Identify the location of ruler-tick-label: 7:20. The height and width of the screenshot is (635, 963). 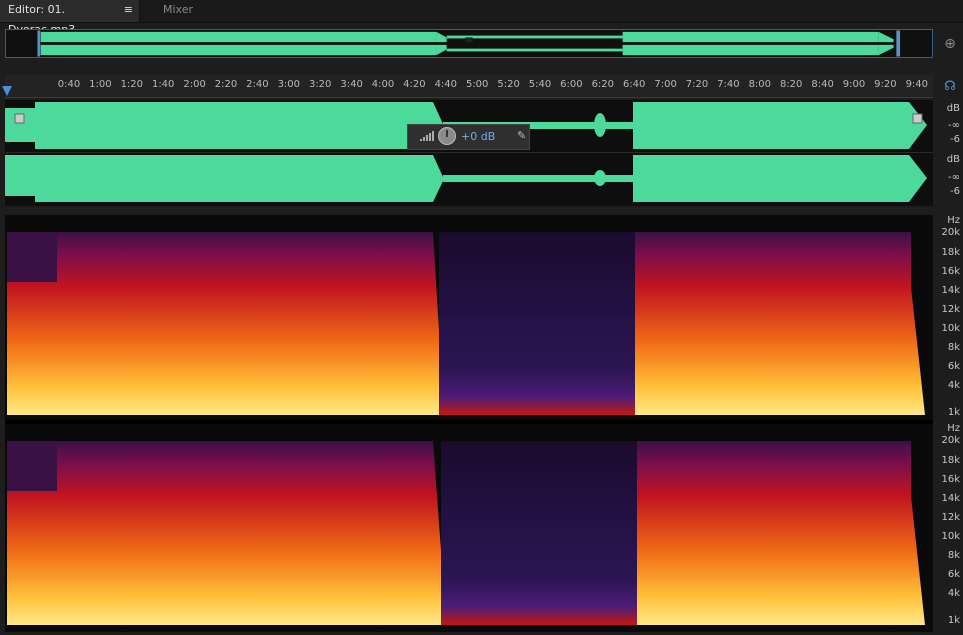
(697, 84).